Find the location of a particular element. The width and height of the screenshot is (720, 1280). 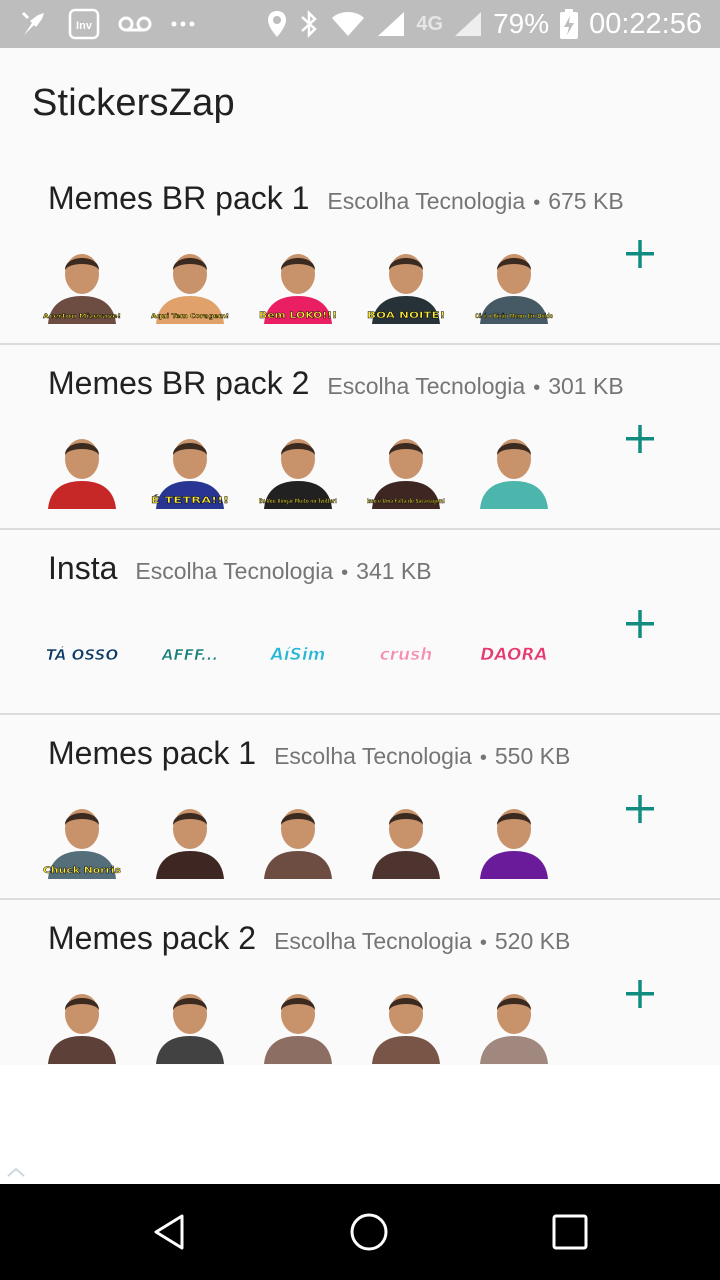

inv-app-icon: Inv is located at coordinates (84, 24).